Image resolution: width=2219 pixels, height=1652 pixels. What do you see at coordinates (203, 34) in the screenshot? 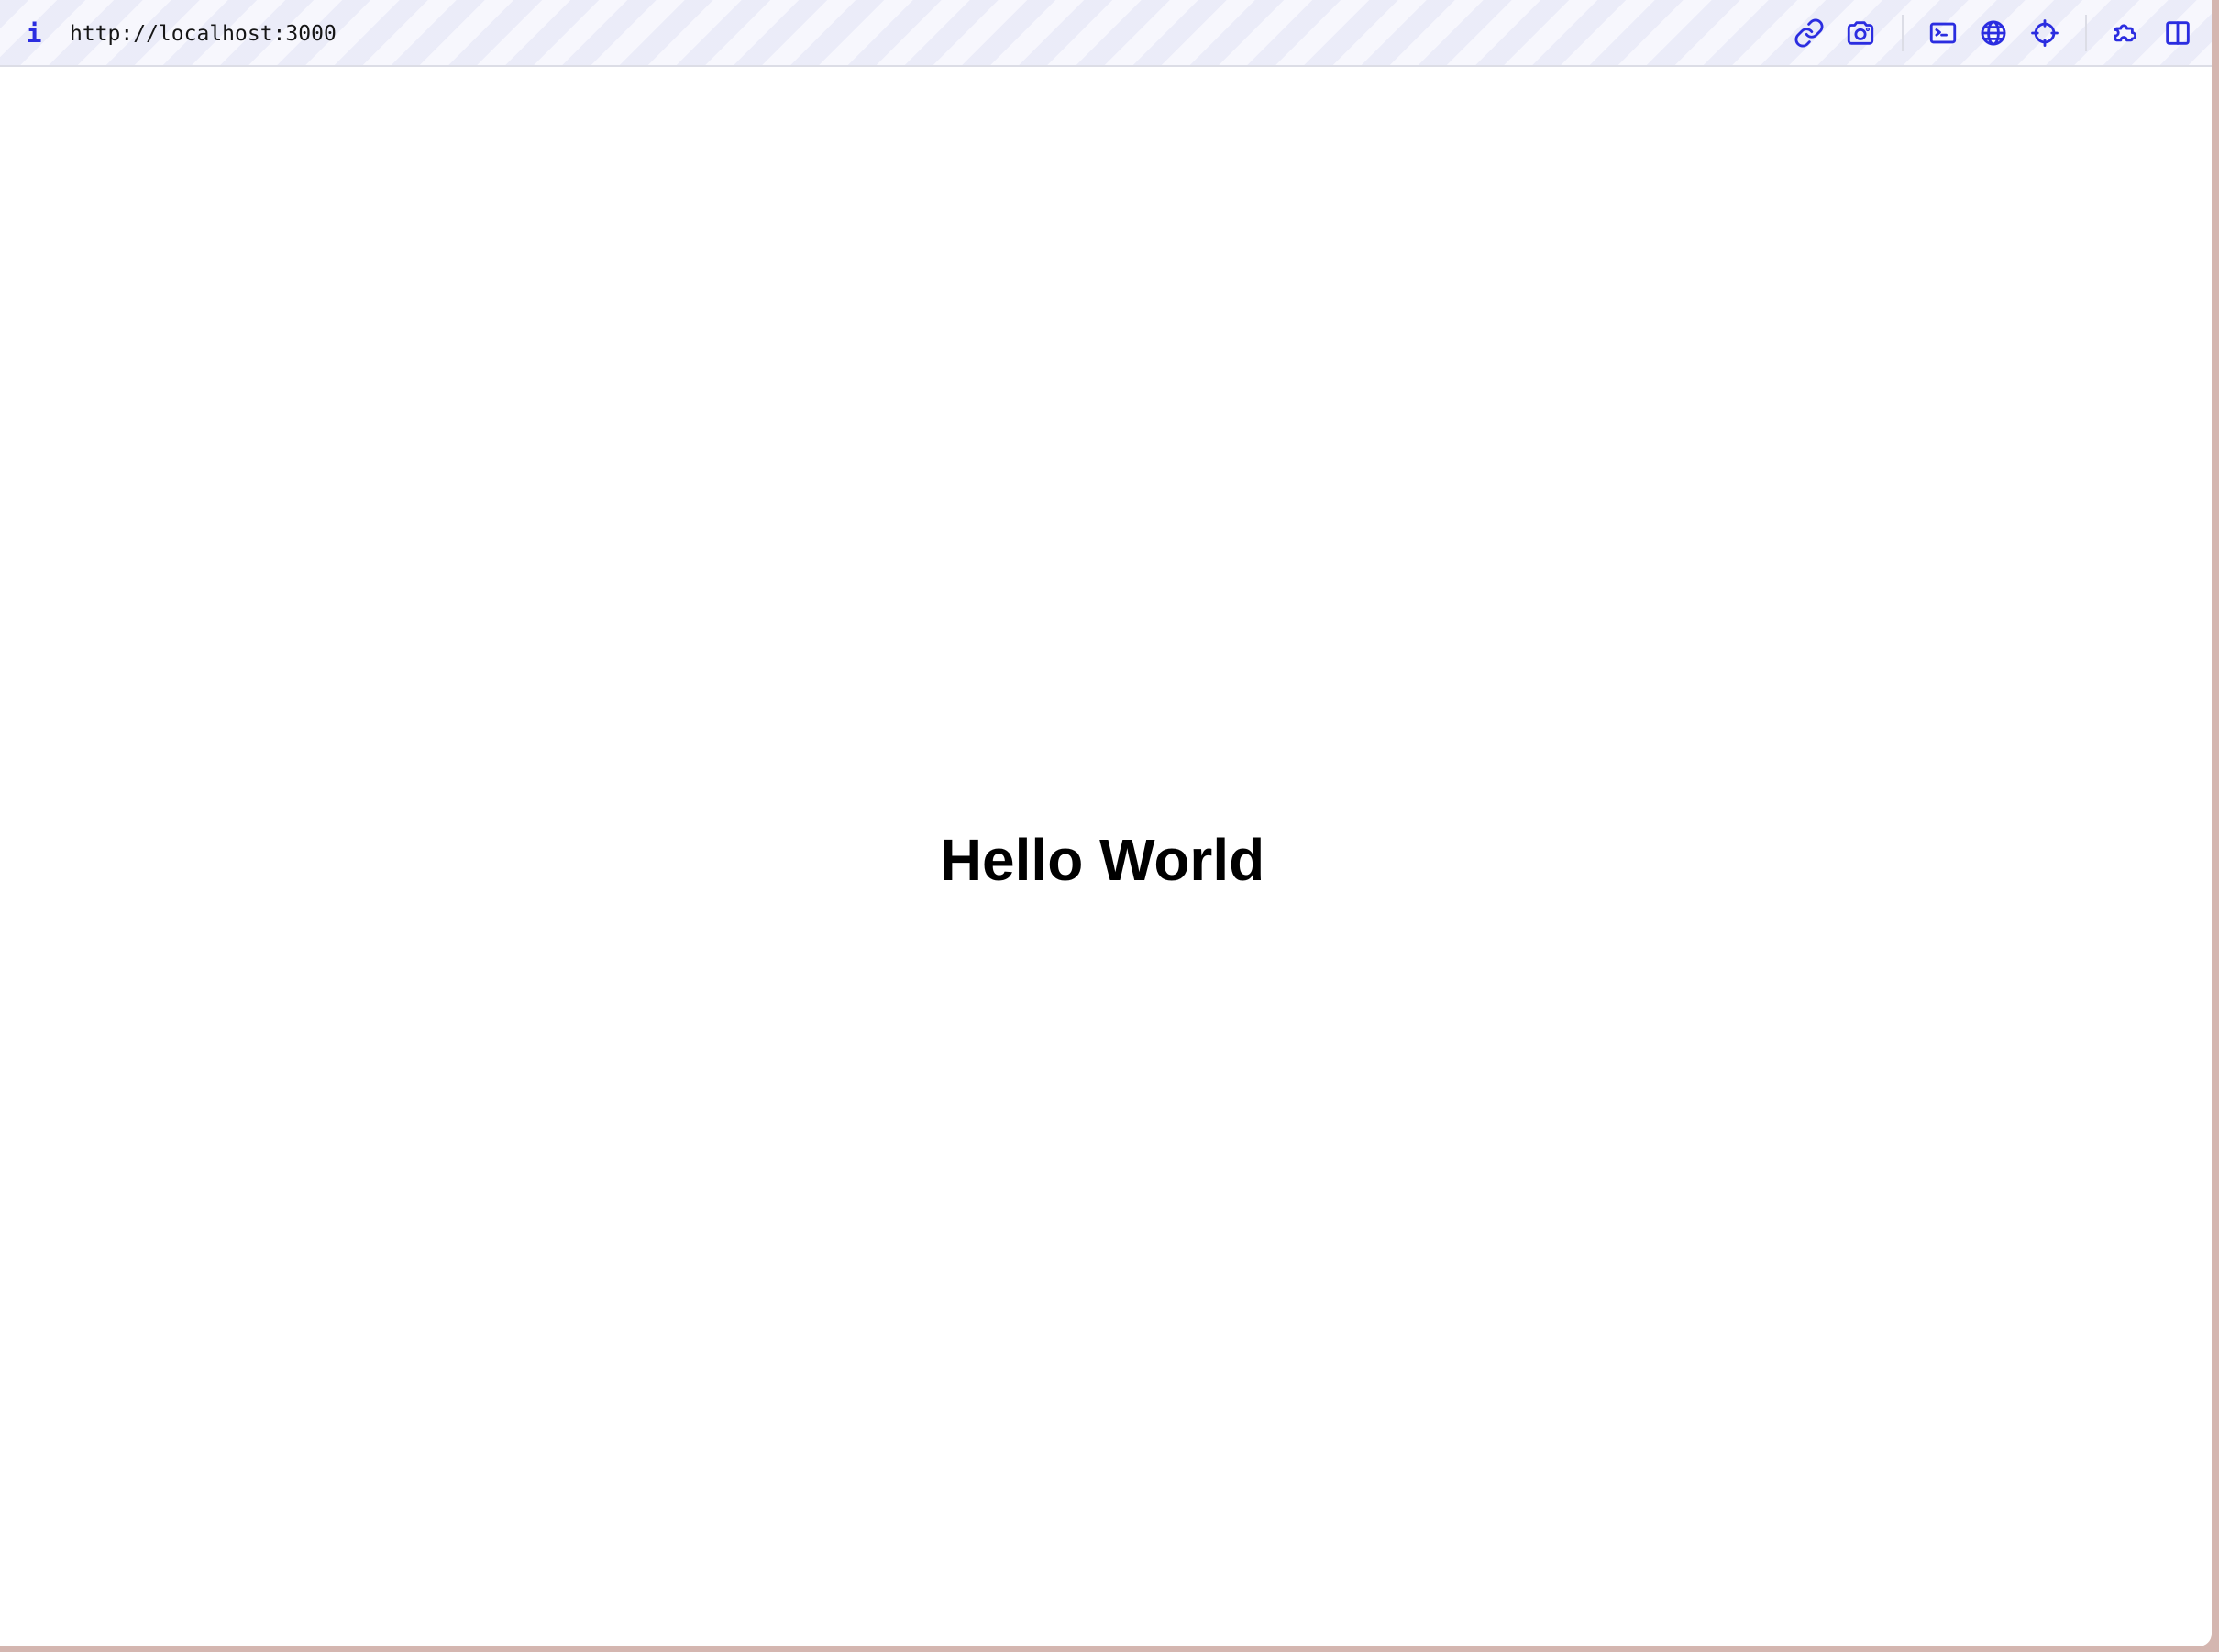
I see `url-display: http://localhost:3000` at bounding box center [203, 34].